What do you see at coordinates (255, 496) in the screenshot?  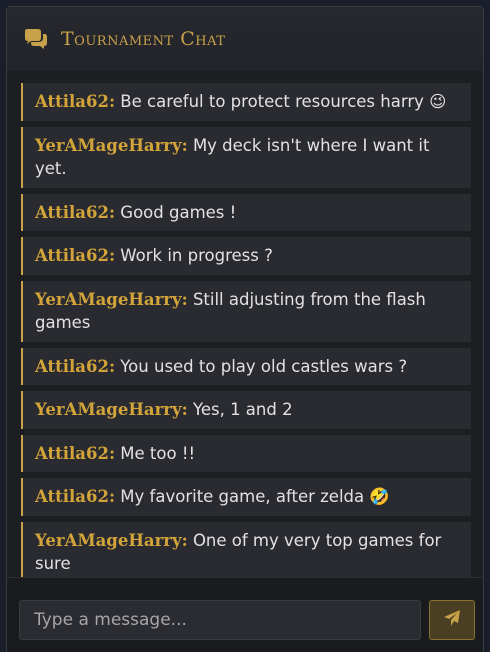 I see `message-text: My favorite game, after zelda 🤣` at bounding box center [255, 496].